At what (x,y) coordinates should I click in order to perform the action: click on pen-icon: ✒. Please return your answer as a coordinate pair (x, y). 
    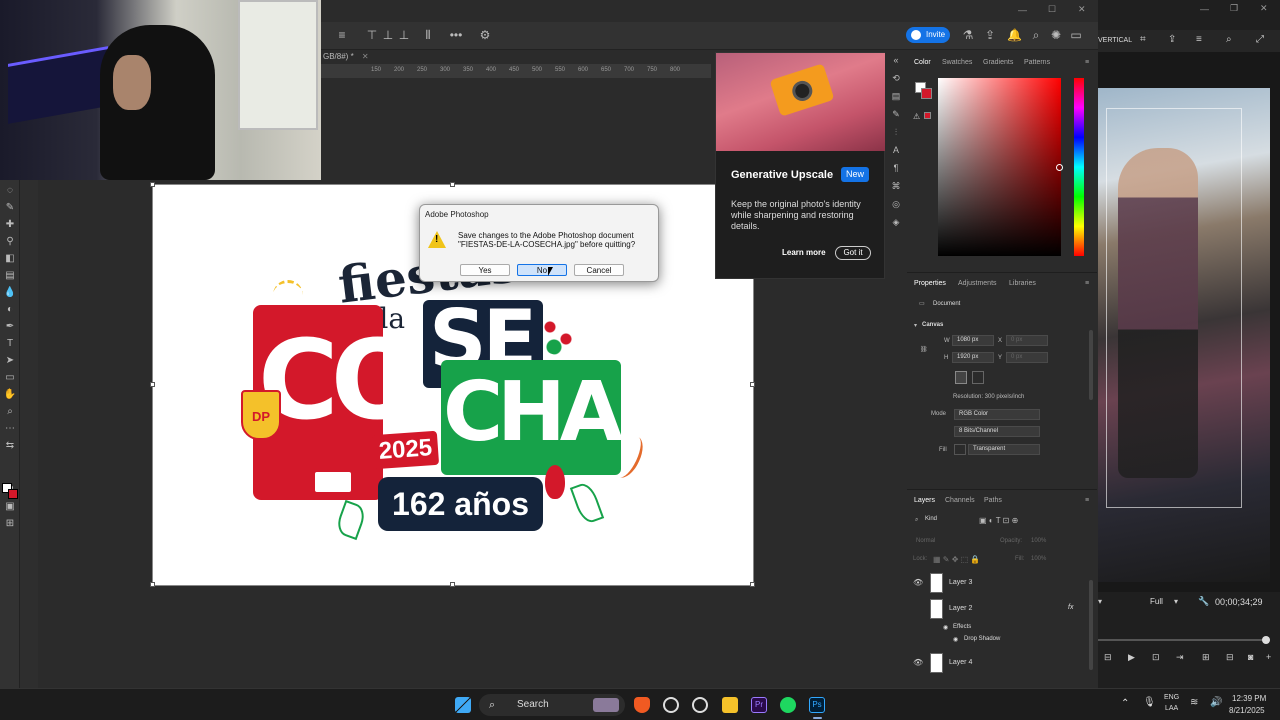
    Looking at the image, I should click on (10, 327).